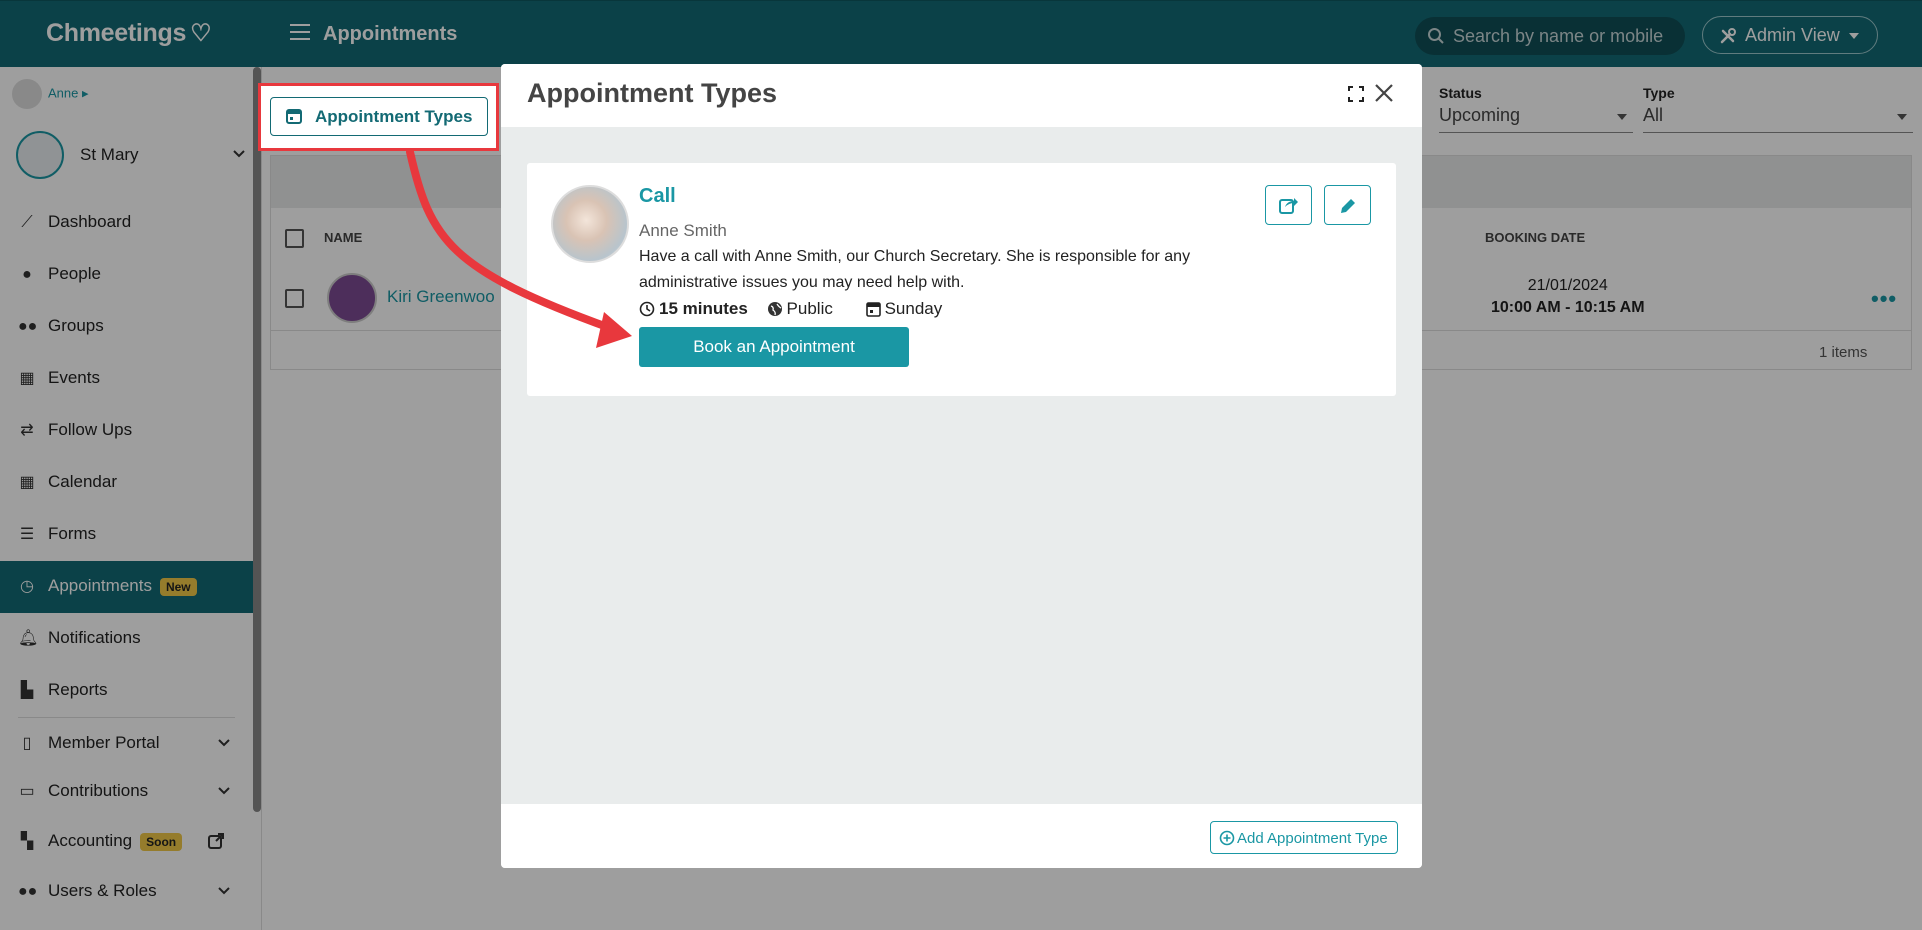  I want to click on edit-button, so click(1347, 205).